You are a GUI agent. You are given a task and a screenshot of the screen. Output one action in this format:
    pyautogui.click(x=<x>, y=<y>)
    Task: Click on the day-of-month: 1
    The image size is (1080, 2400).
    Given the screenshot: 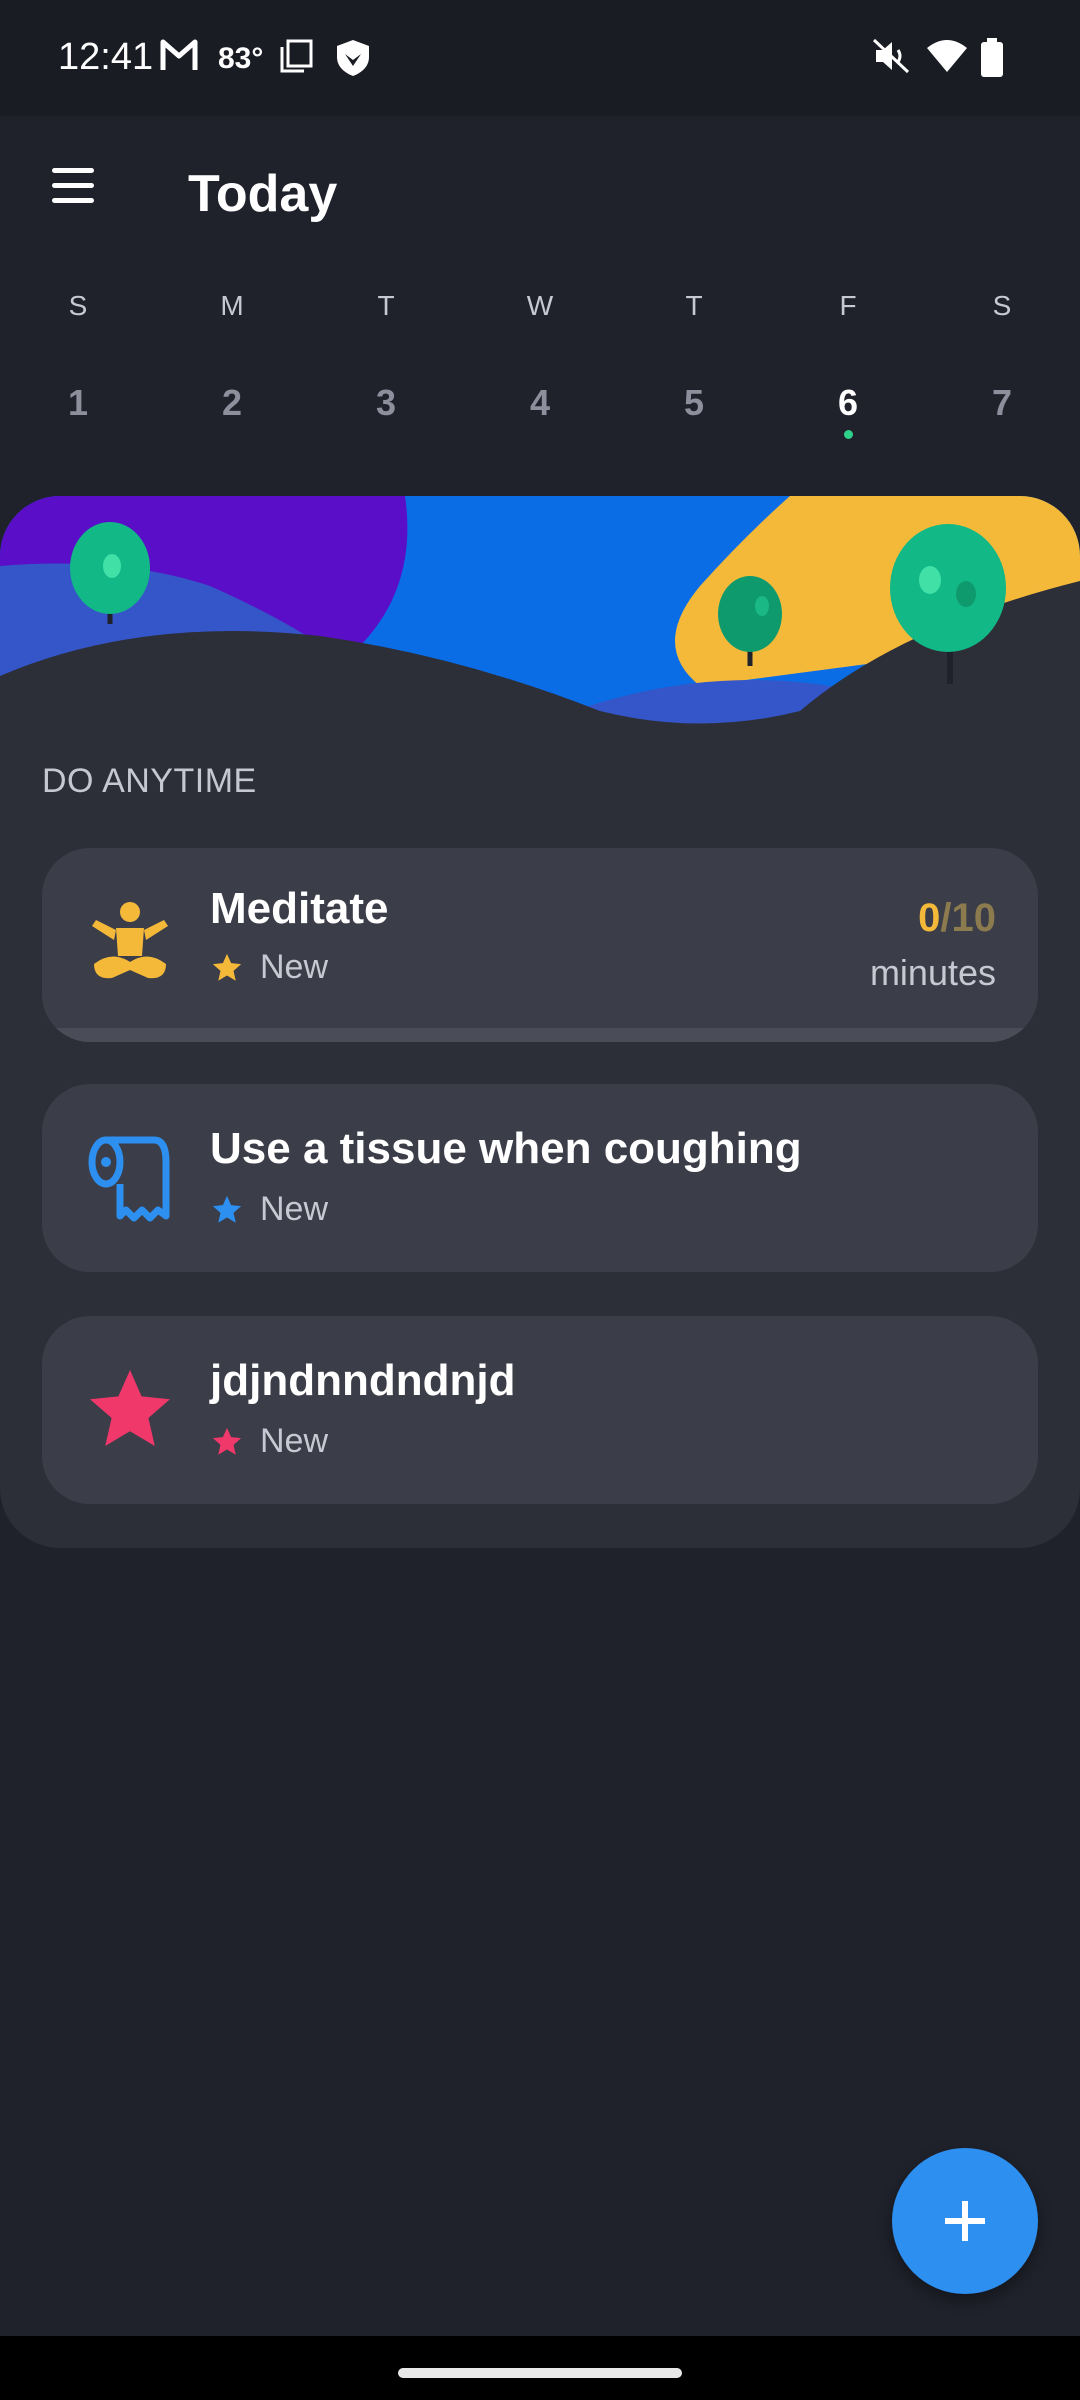 What is the action you would take?
    pyautogui.click(x=78, y=402)
    